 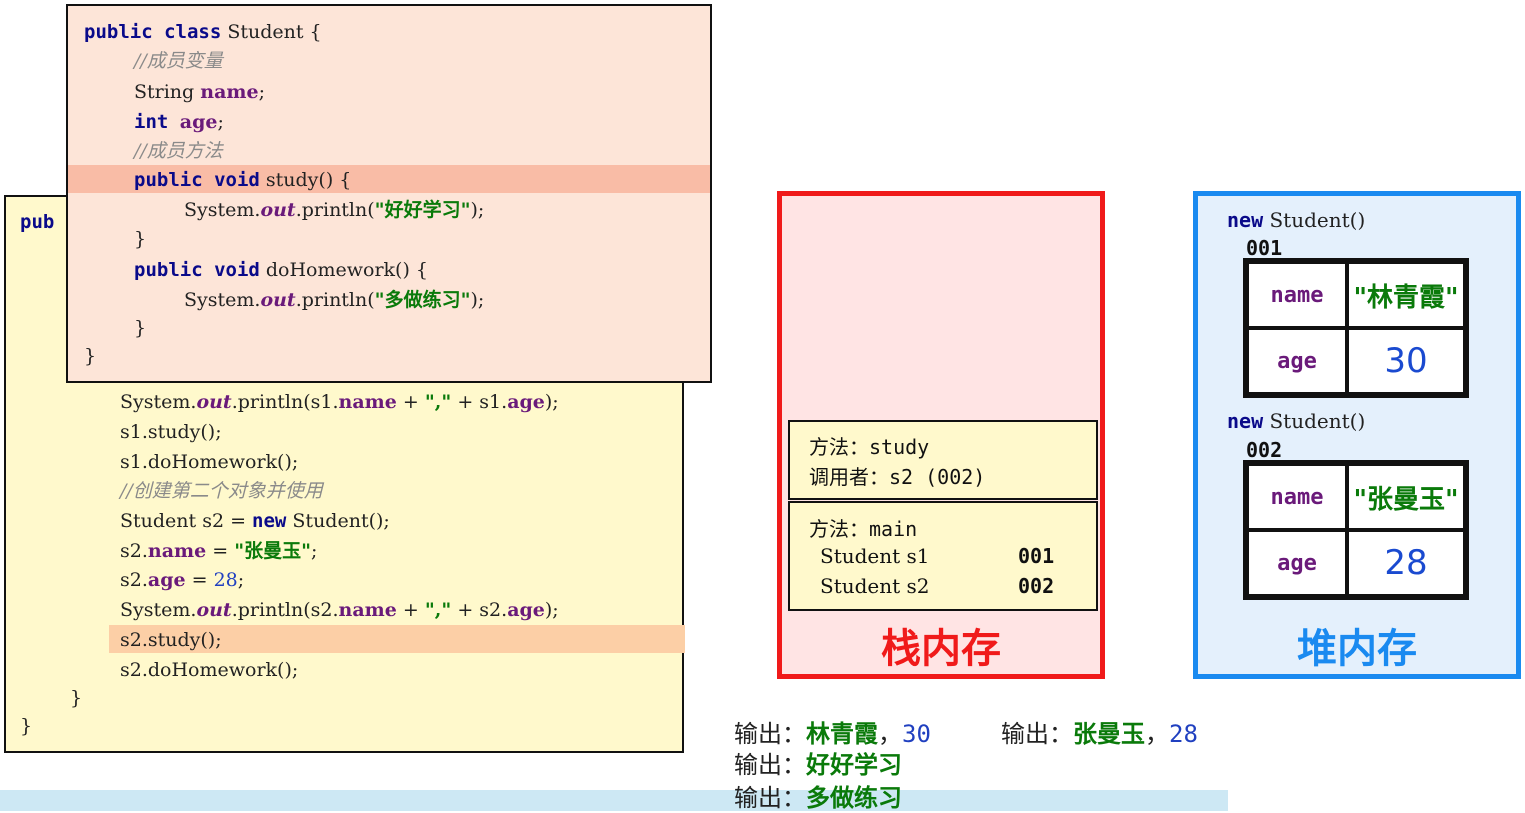 What do you see at coordinates (209, 462) in the screenshot?
I see `code-line: s1.doHomework();` at bounding box center [209, 462].